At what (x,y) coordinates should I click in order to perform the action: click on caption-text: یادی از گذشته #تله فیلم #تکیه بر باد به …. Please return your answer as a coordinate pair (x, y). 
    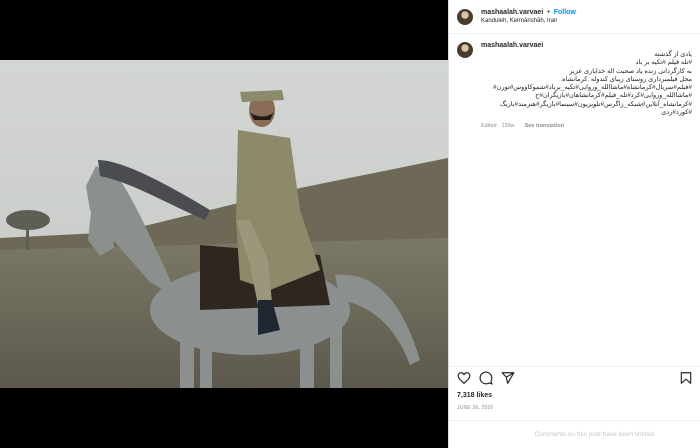
    Looking at the image, I should click on (586, 84).